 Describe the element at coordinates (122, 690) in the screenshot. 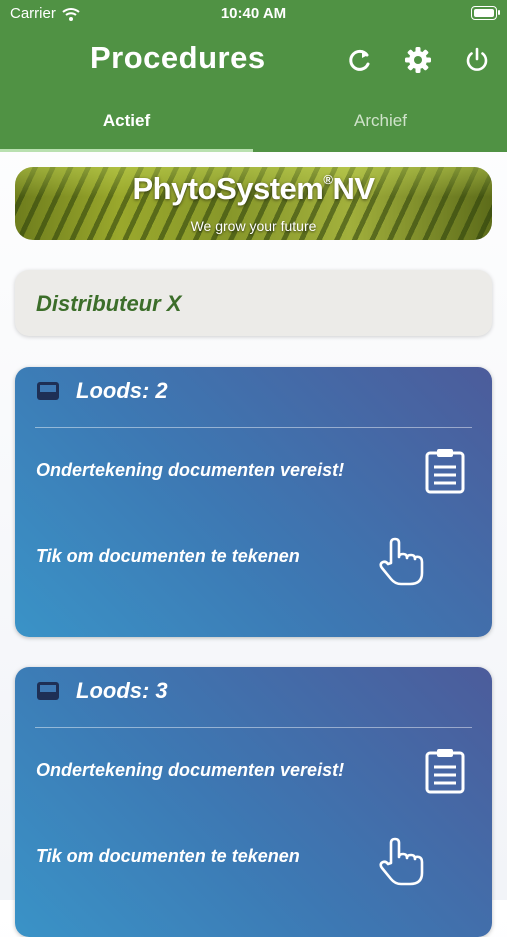

I see `warehouse-title: Loods: 3` at that location.